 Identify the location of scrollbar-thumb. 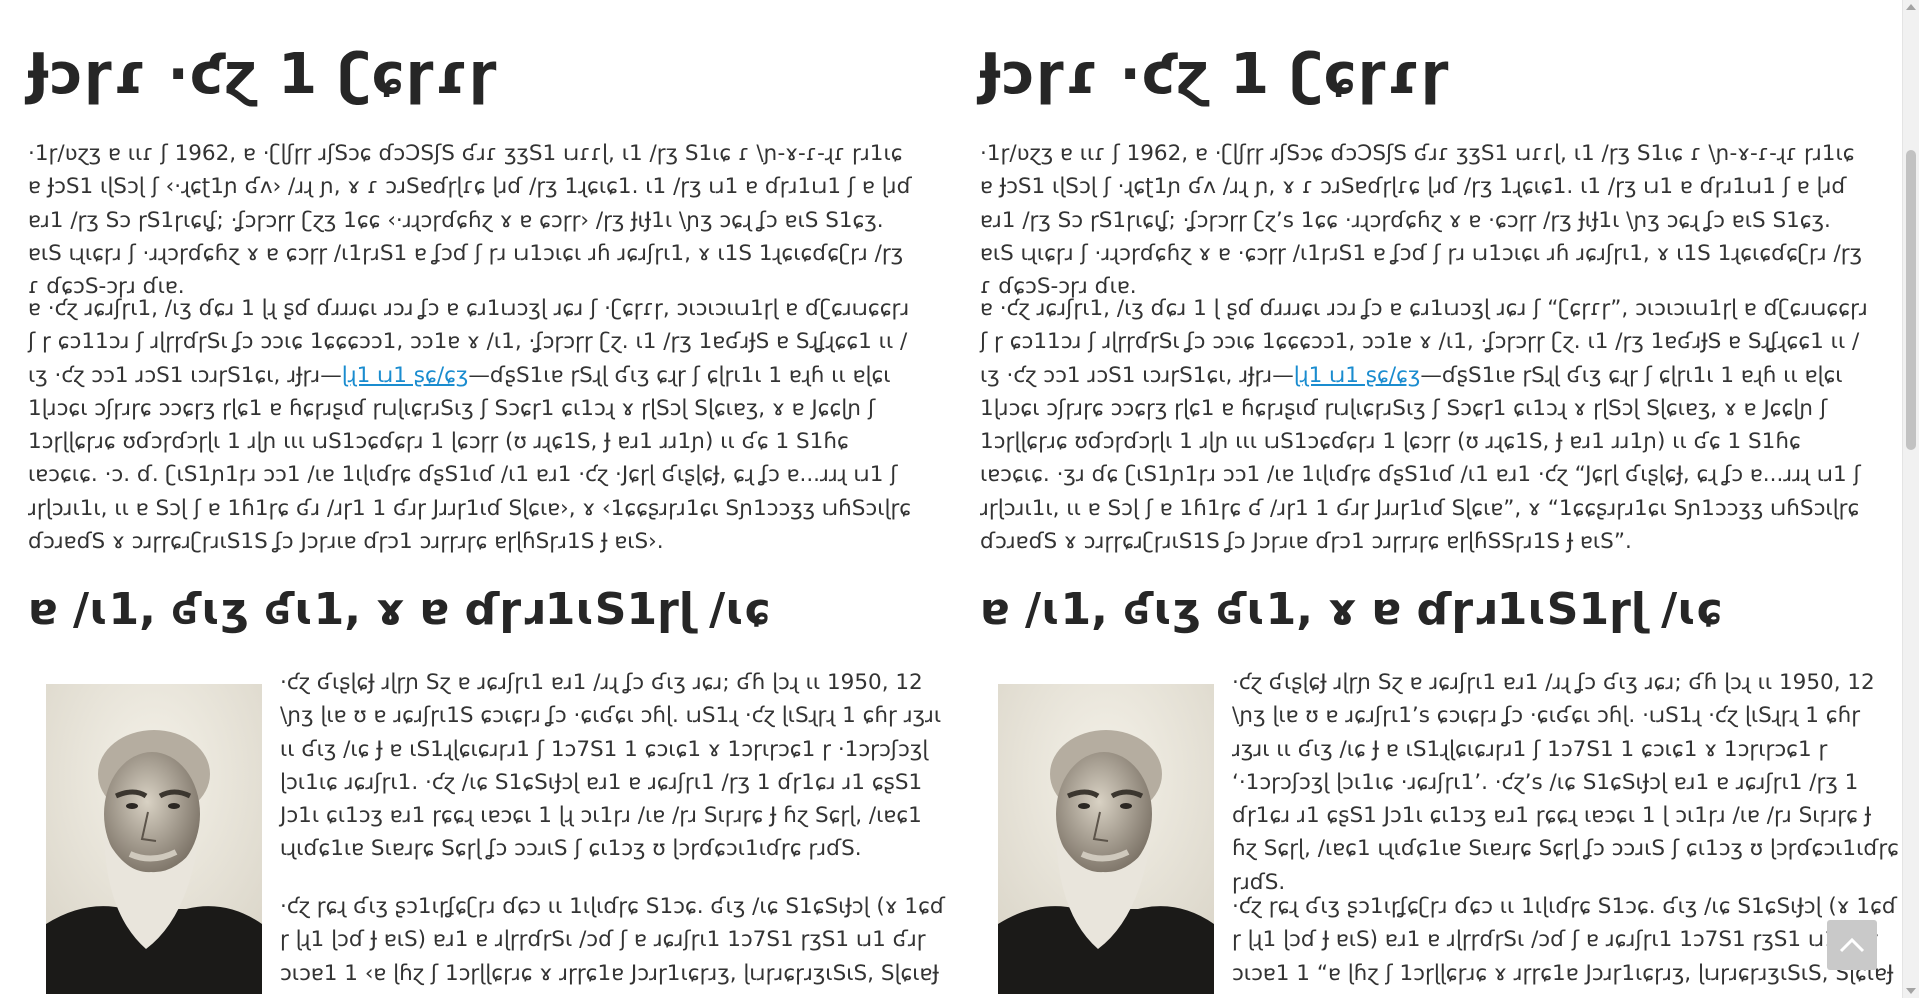
(1911, 300).